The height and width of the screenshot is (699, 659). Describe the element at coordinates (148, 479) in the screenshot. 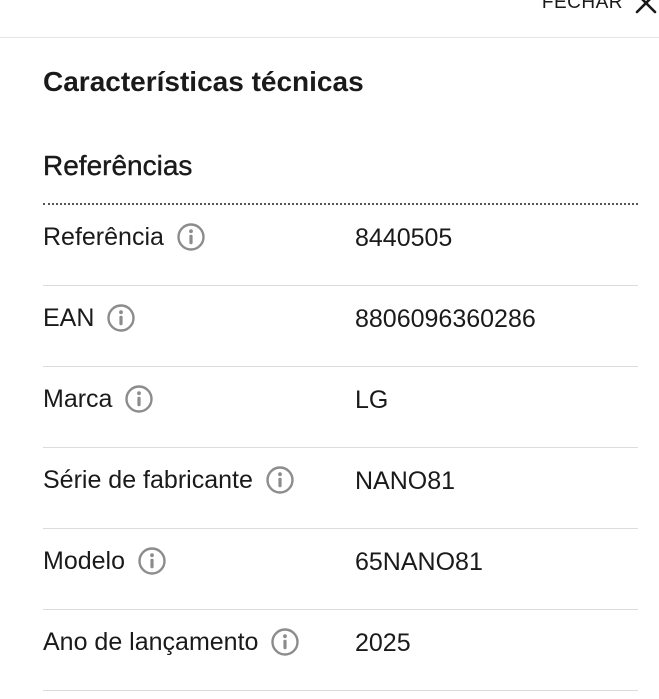

I see `spec-label: Série de fabricante` at that location.